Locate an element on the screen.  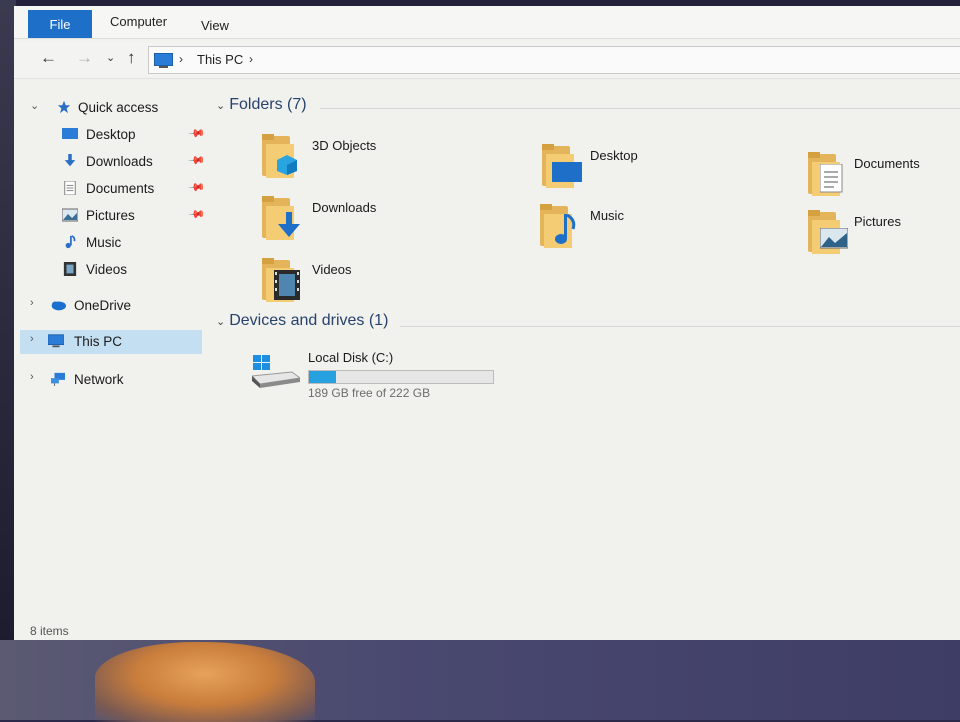
tab-view: View is located at coordinates (215, 25).